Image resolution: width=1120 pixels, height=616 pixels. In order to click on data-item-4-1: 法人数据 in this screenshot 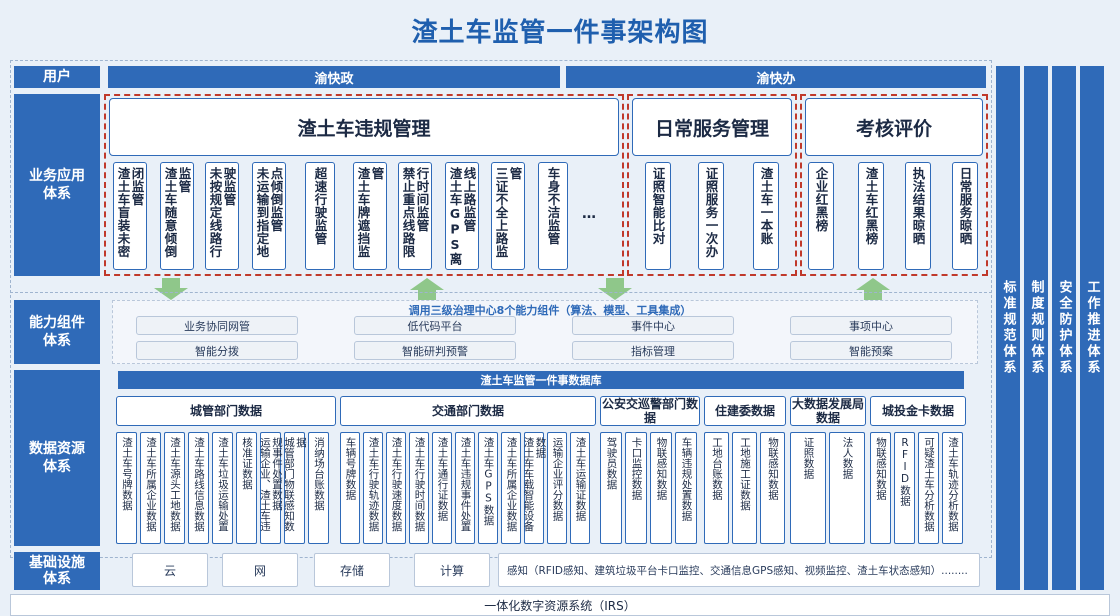, I will do `click(847, 488)`.